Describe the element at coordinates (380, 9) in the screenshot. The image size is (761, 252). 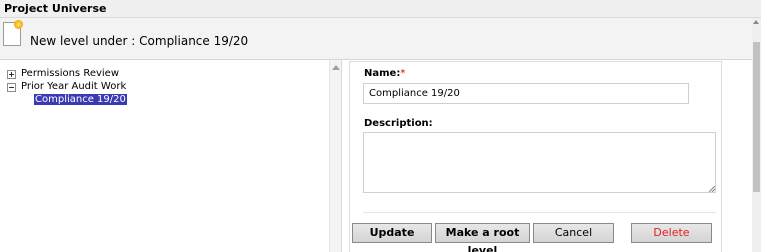
I see `title-bar: Project Universe` at that location.